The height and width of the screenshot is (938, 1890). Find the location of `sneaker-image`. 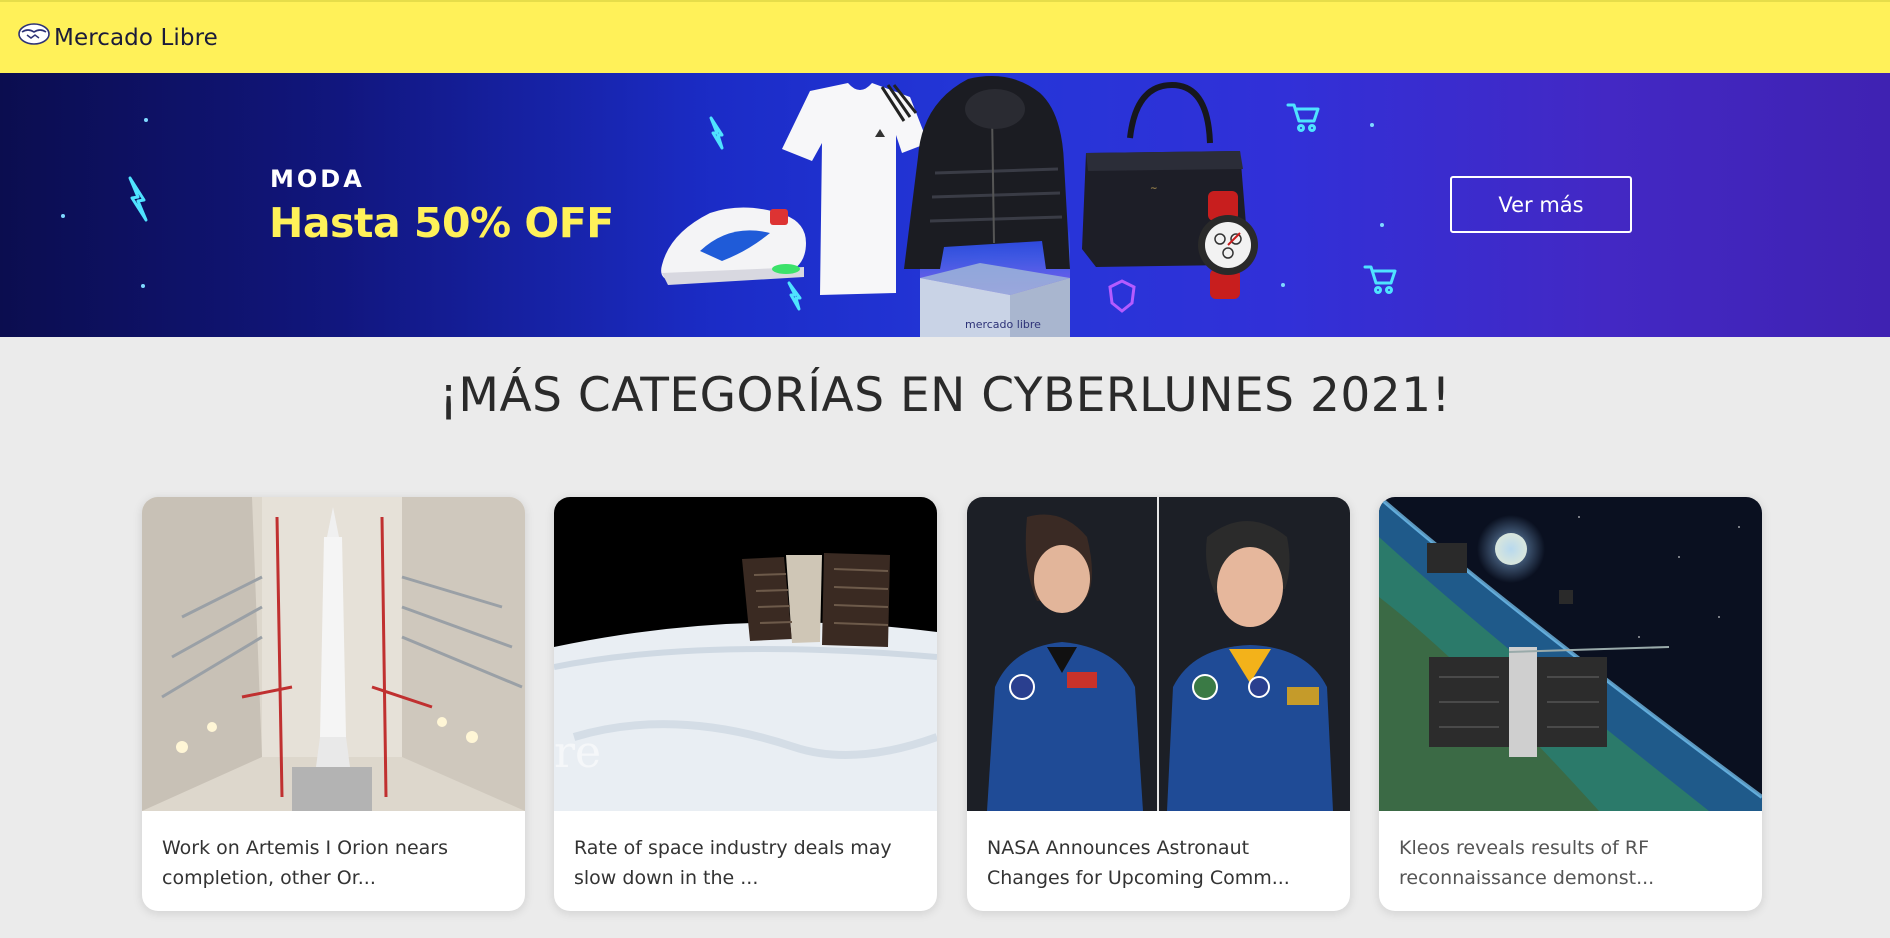

sneaker-image is located at coordinates (733, 246).